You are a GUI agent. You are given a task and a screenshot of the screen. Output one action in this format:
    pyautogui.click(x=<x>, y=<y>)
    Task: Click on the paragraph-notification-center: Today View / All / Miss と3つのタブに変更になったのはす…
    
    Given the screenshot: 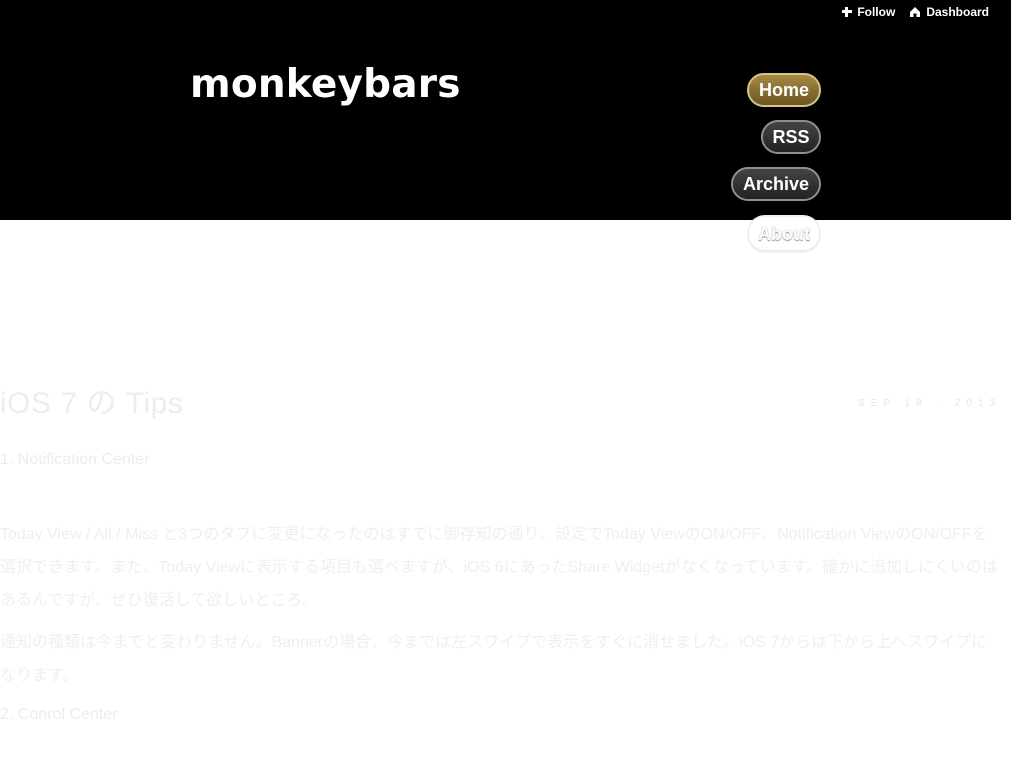 What is the action you would take?
    pyautogui.click(x=499, y=567)
    